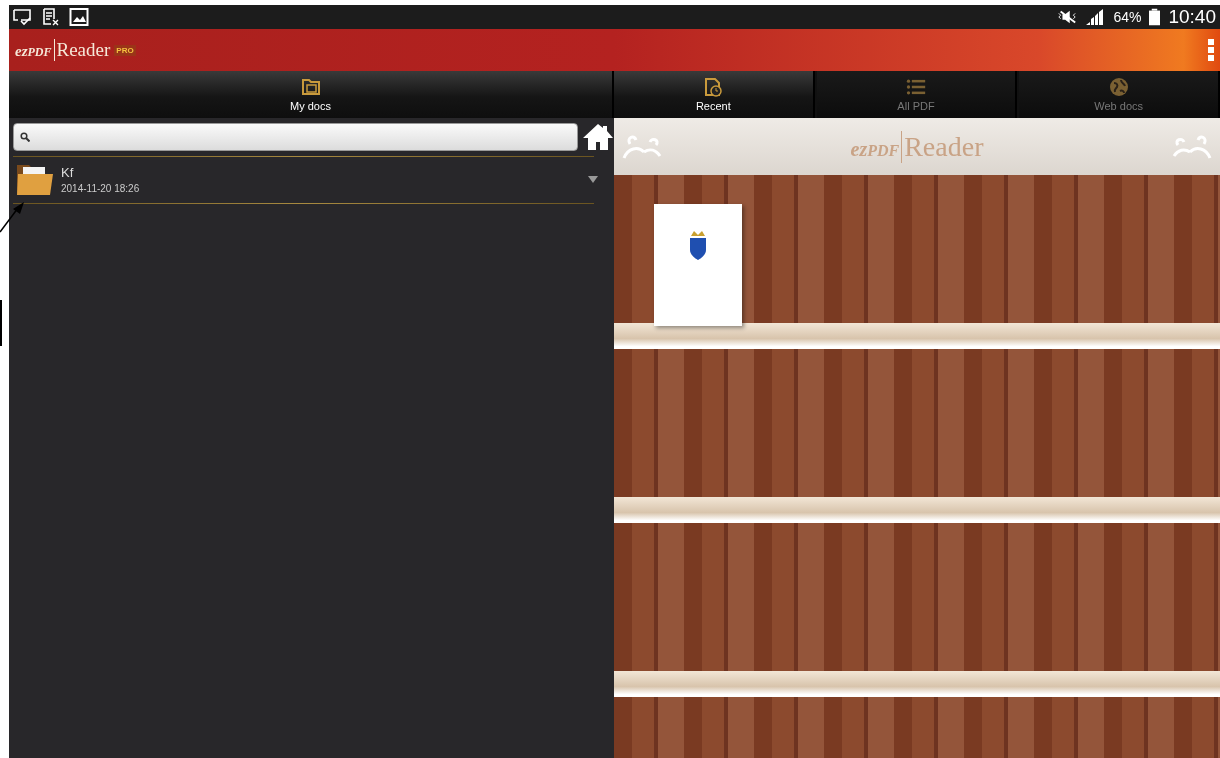 Image resolution: width=1220 pixels, height=758 pixels. I want to click on menu-icon, so click(1211, 50).